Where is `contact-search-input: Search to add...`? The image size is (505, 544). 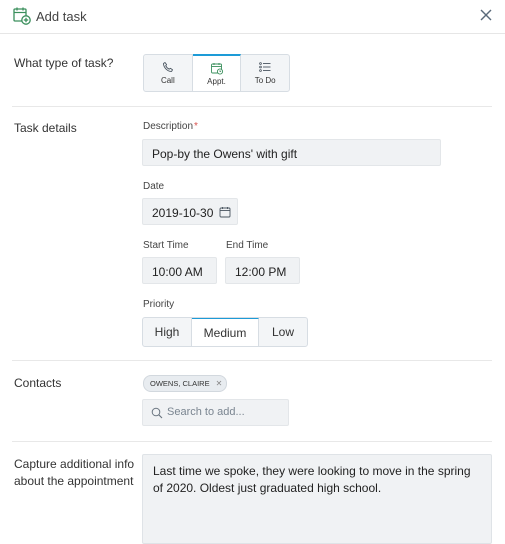
contact-search-input: Search to add... is located at coordinates (215, 412).